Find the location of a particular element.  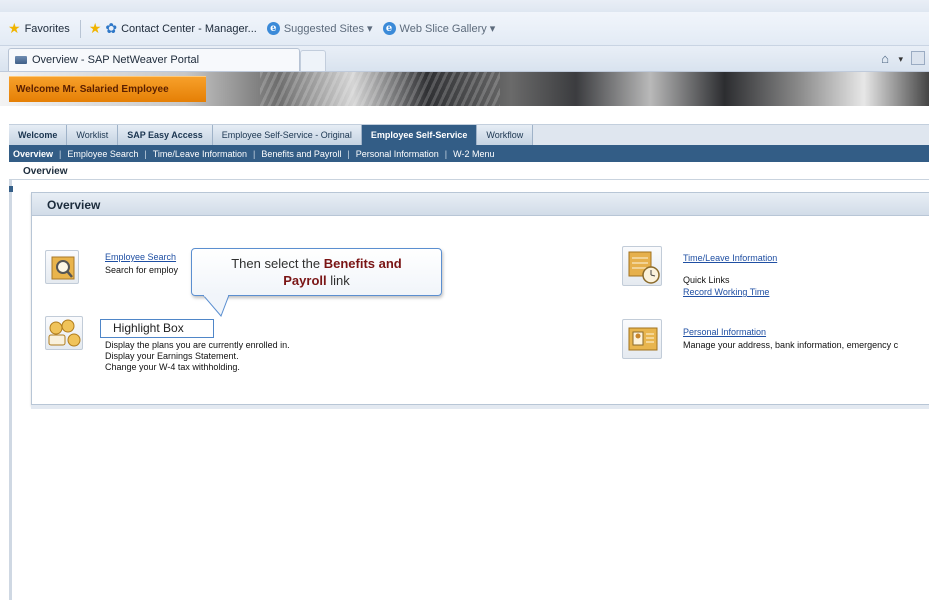

browser-tab-overview: Overview - SAP NetWeaver Portal is located at coordinates (154, 59).